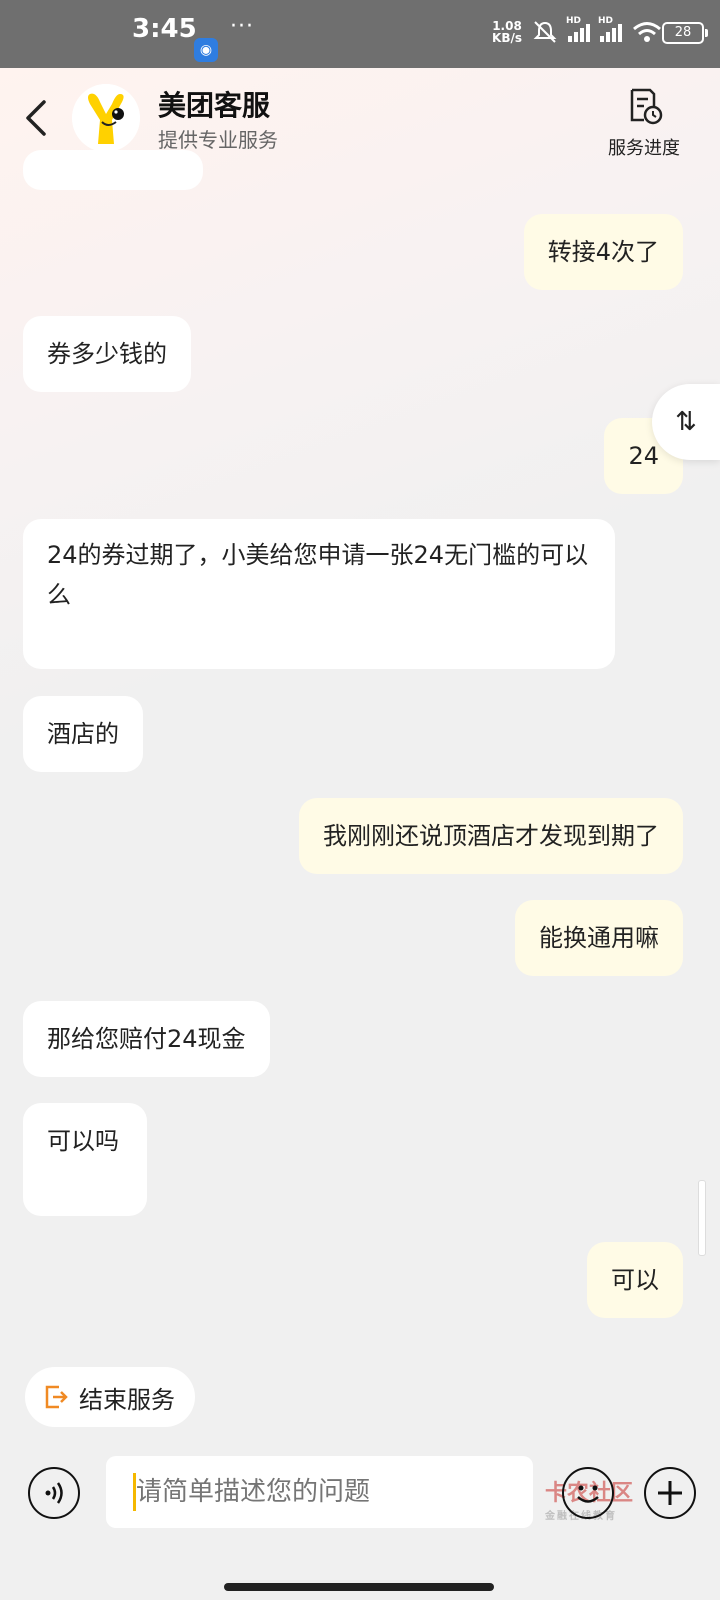 The width and height of the screenshot is (720, 1600). Describe the element at coordinates (606, 21) in the screenshot. I see `hd-label-2: HD` at that location.